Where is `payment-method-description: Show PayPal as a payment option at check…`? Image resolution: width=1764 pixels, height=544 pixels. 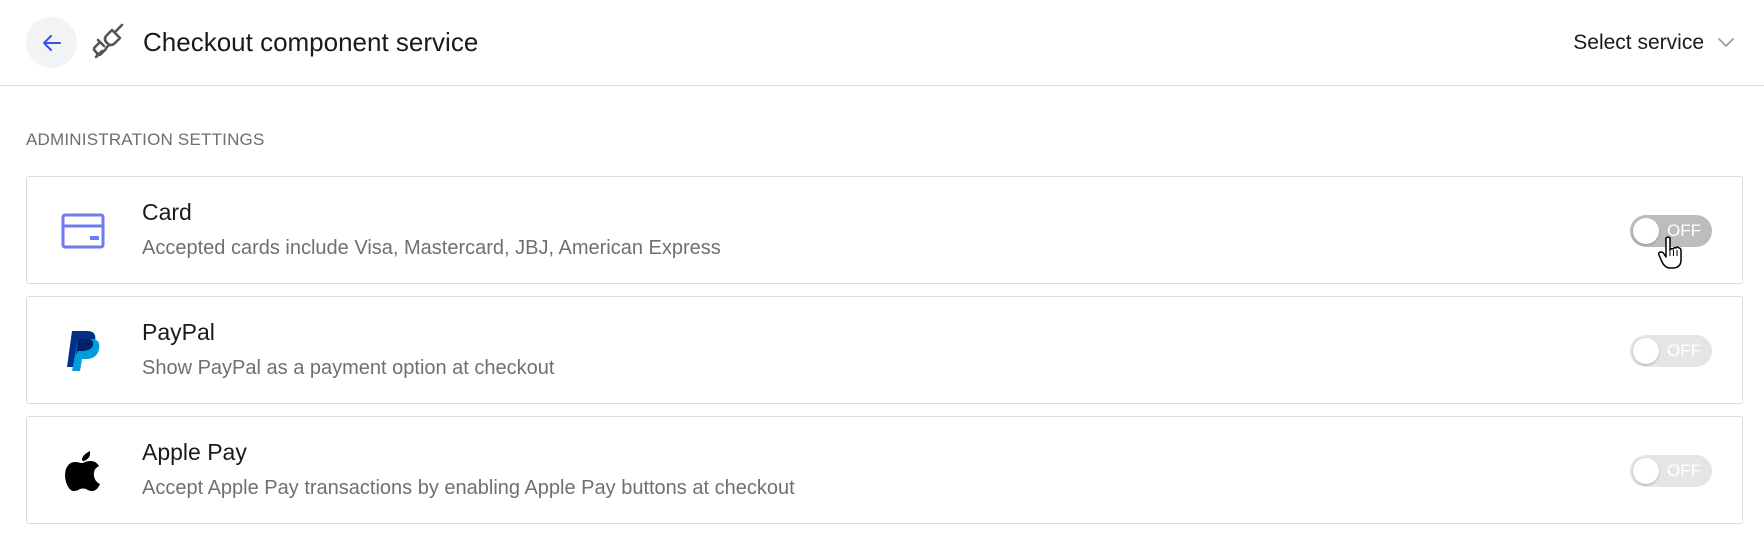
payment-method-description: Show PayPal as a payment option at check… is located at coordinates (348, 368).